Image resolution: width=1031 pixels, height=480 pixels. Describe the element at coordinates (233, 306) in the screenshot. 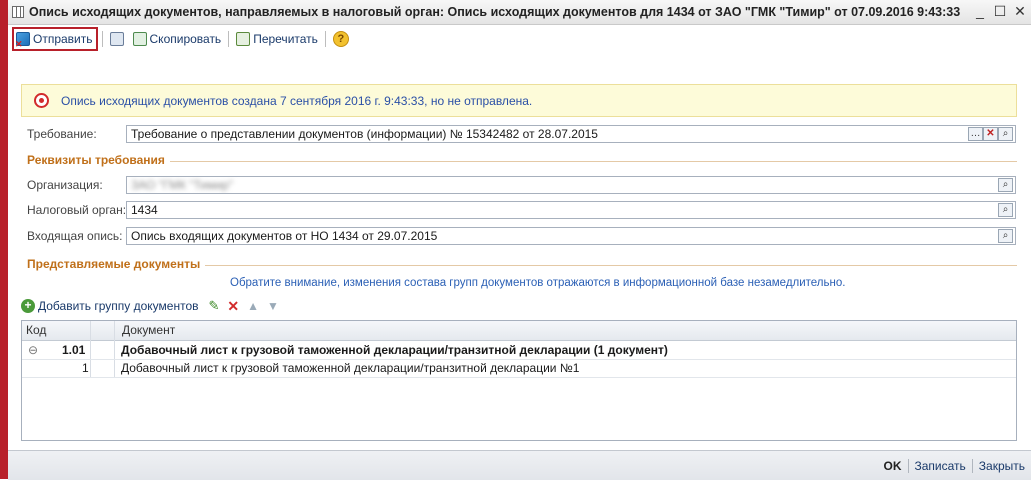

I see `delete-icon: ✕` at that location.